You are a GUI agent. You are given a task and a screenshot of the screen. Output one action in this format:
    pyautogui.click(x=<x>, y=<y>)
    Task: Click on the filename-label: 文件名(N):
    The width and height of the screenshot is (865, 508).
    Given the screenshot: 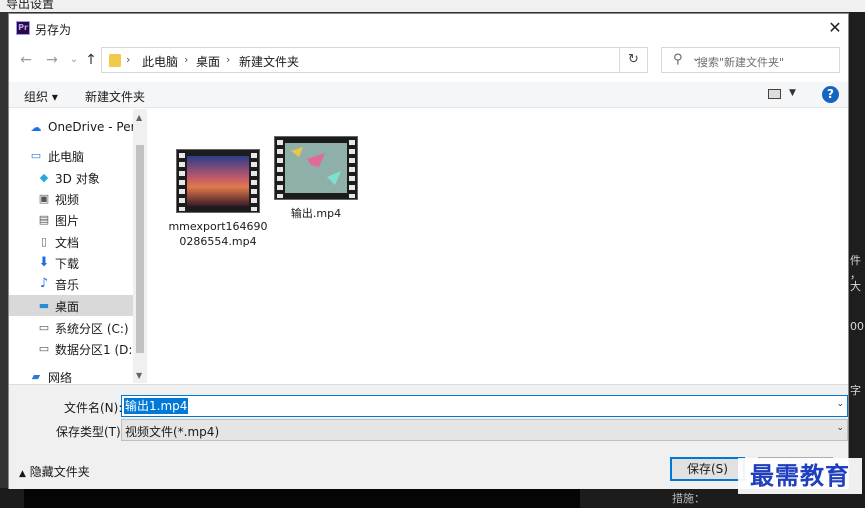 What is the action you would take?
    pyautogui.click(x=93, y=408)
    